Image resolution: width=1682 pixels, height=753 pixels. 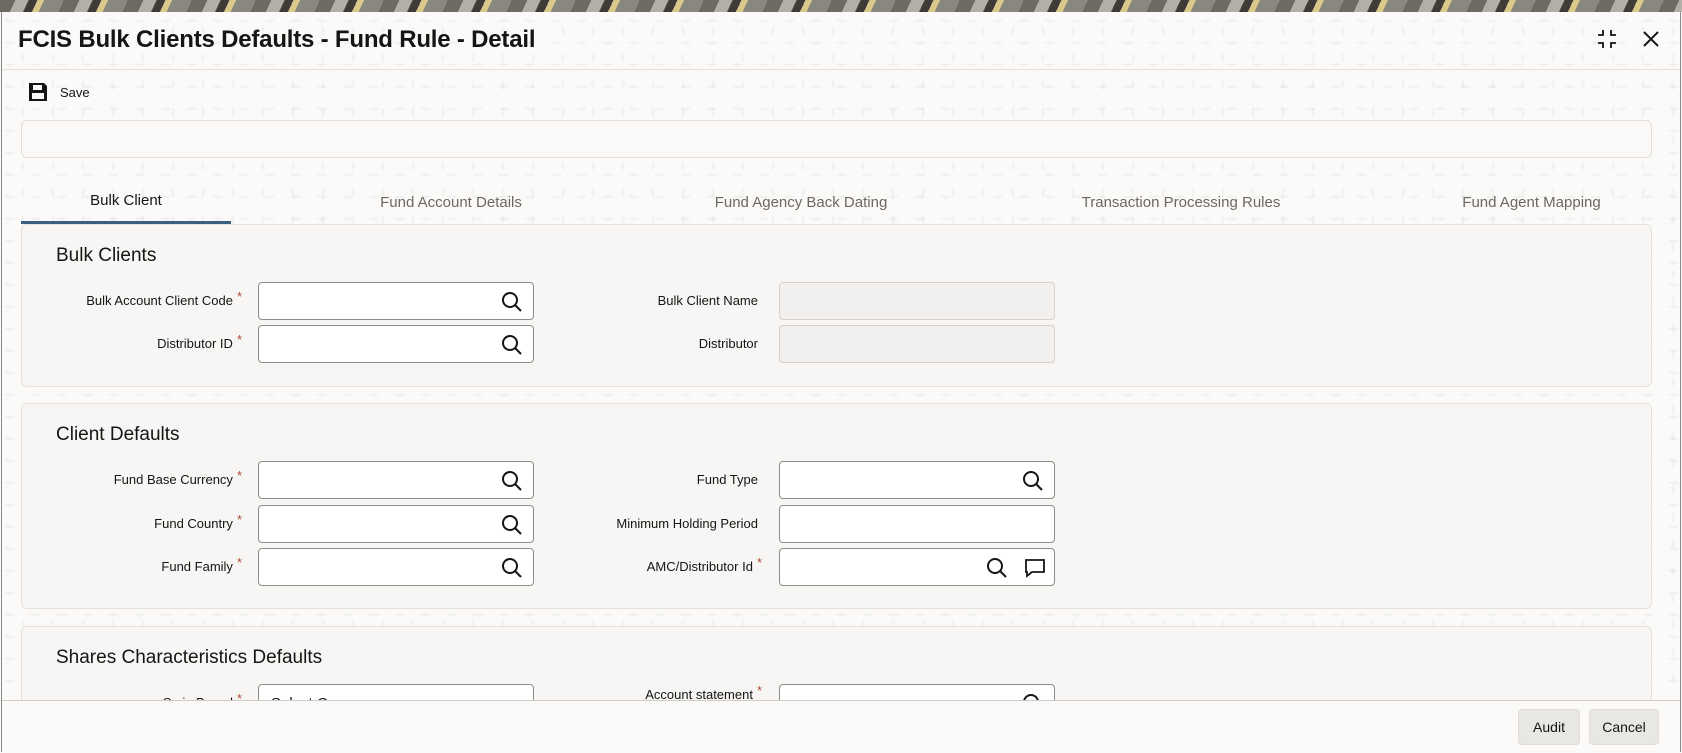 I want to click on tab-fund-agency-back-dating: Fund Agency Back Dating, so click(x=801, y=202).